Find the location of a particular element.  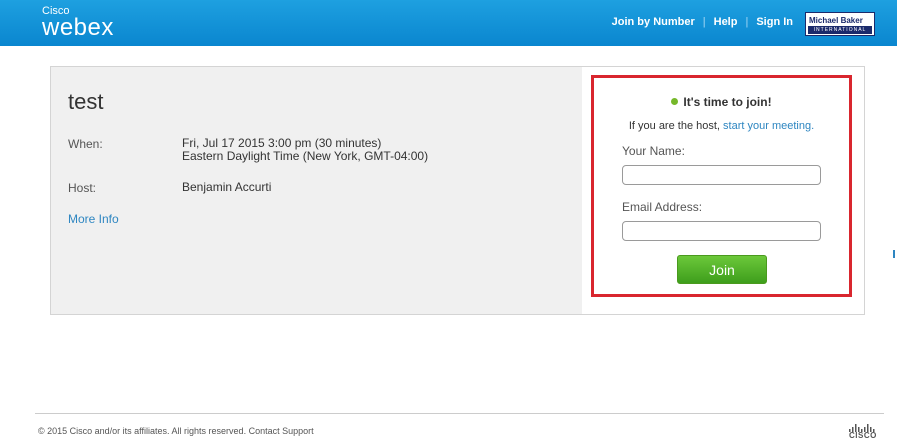

logo-webex-text: webex is located at coordinates (78, 27).